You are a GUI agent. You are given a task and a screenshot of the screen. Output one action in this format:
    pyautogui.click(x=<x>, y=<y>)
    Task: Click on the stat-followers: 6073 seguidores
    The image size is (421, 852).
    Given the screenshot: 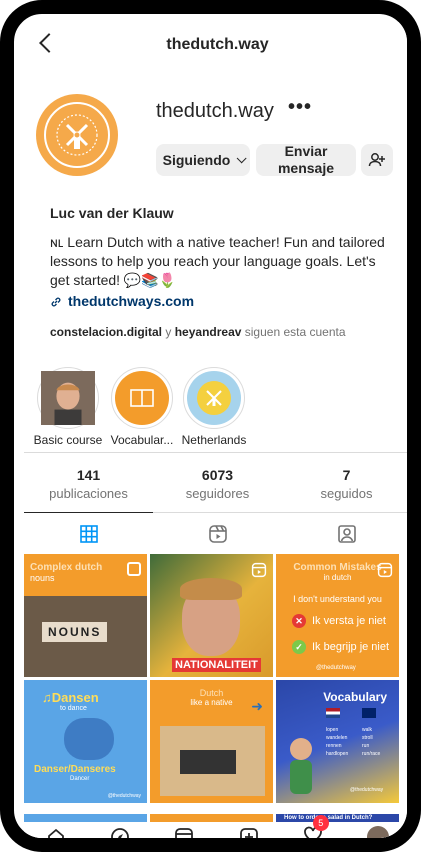 What is the action you would take?
    pyautogui.click(x=217, y=482)
    